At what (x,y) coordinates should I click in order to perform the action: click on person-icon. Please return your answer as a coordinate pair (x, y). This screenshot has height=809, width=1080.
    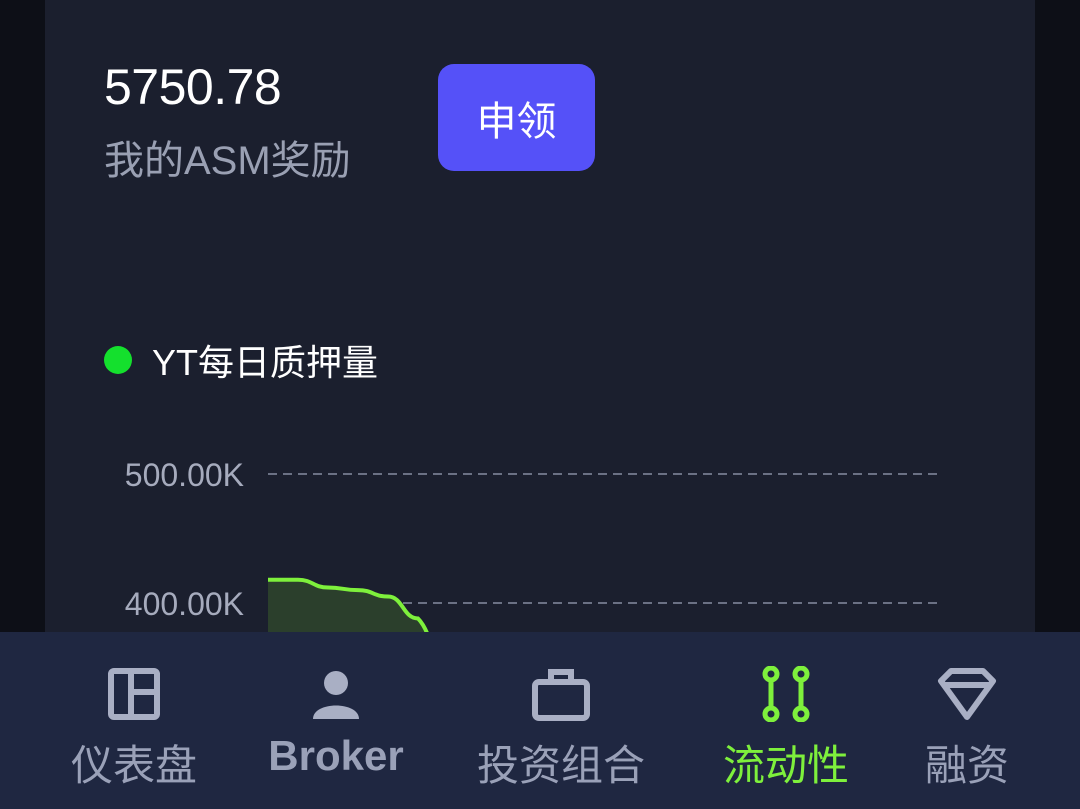
    Looking at the image, I should click on (336, 694).